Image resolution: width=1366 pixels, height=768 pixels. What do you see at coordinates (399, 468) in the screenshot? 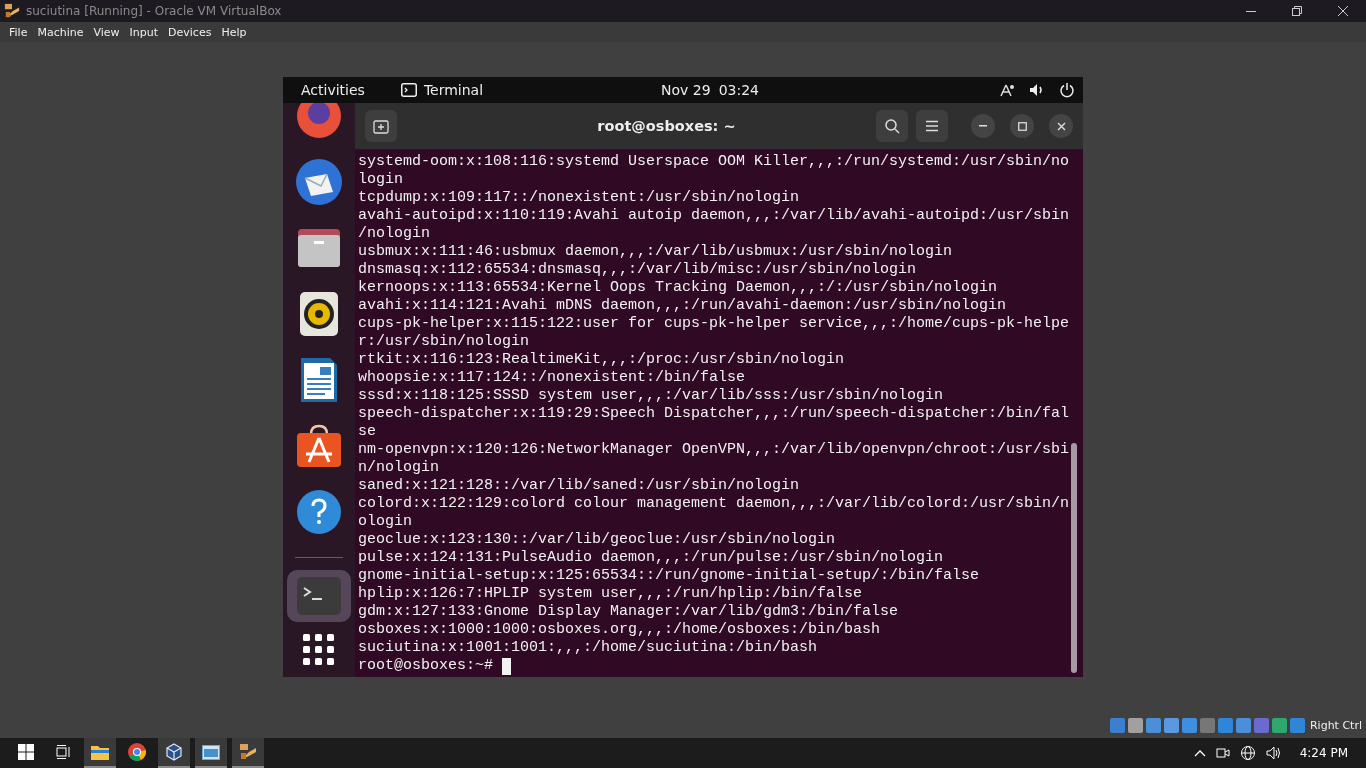
I see `terminal-line: n/nologin` at bounding box center [399, 468].